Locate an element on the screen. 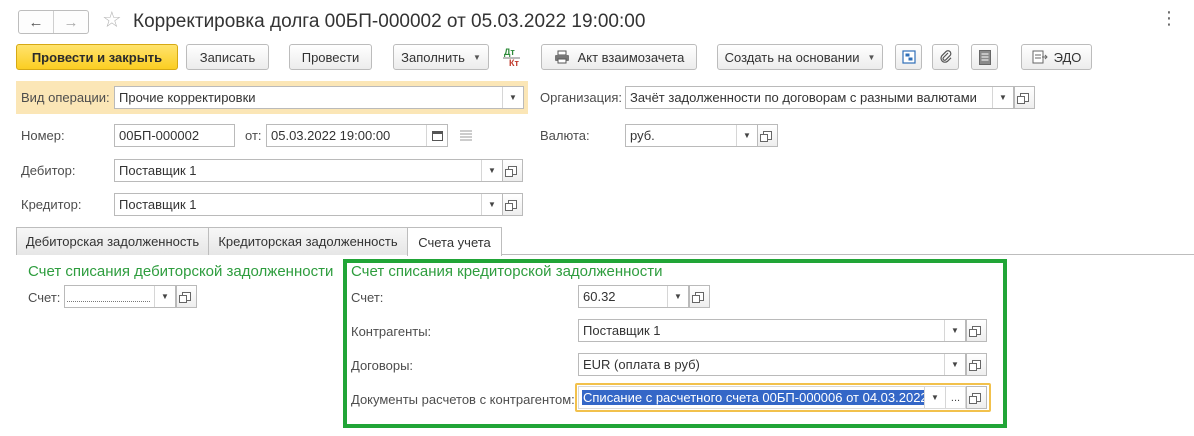 The width and height of the screenshot is (1194, 436). contracts-value: EUR (оплата в руб) is located at coordinates (641, 364).